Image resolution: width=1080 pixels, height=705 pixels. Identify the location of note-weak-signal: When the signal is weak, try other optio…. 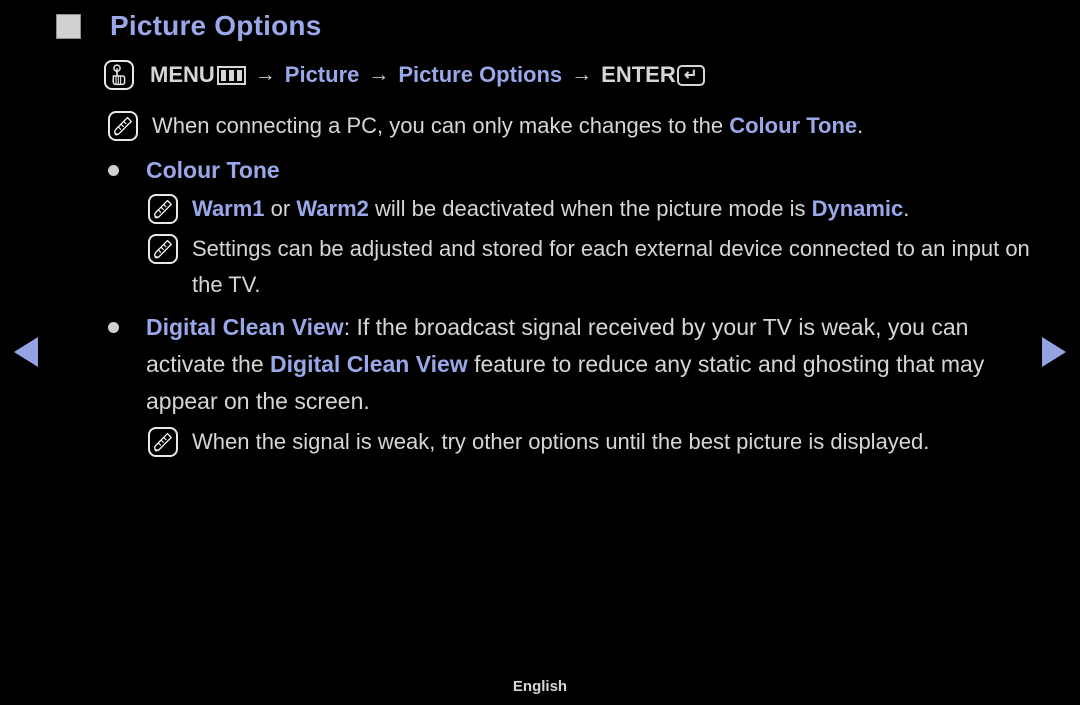
(614, 442).